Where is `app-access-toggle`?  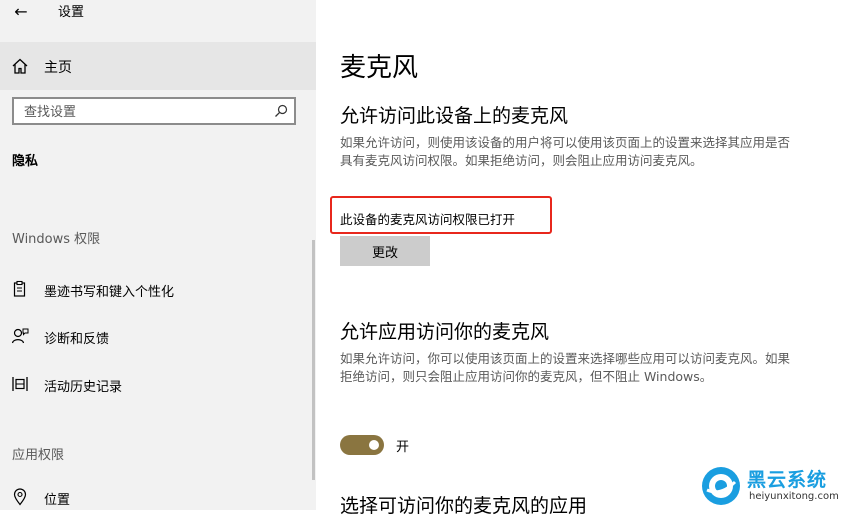
app-access-toggle is located at coordinates (362, 445).